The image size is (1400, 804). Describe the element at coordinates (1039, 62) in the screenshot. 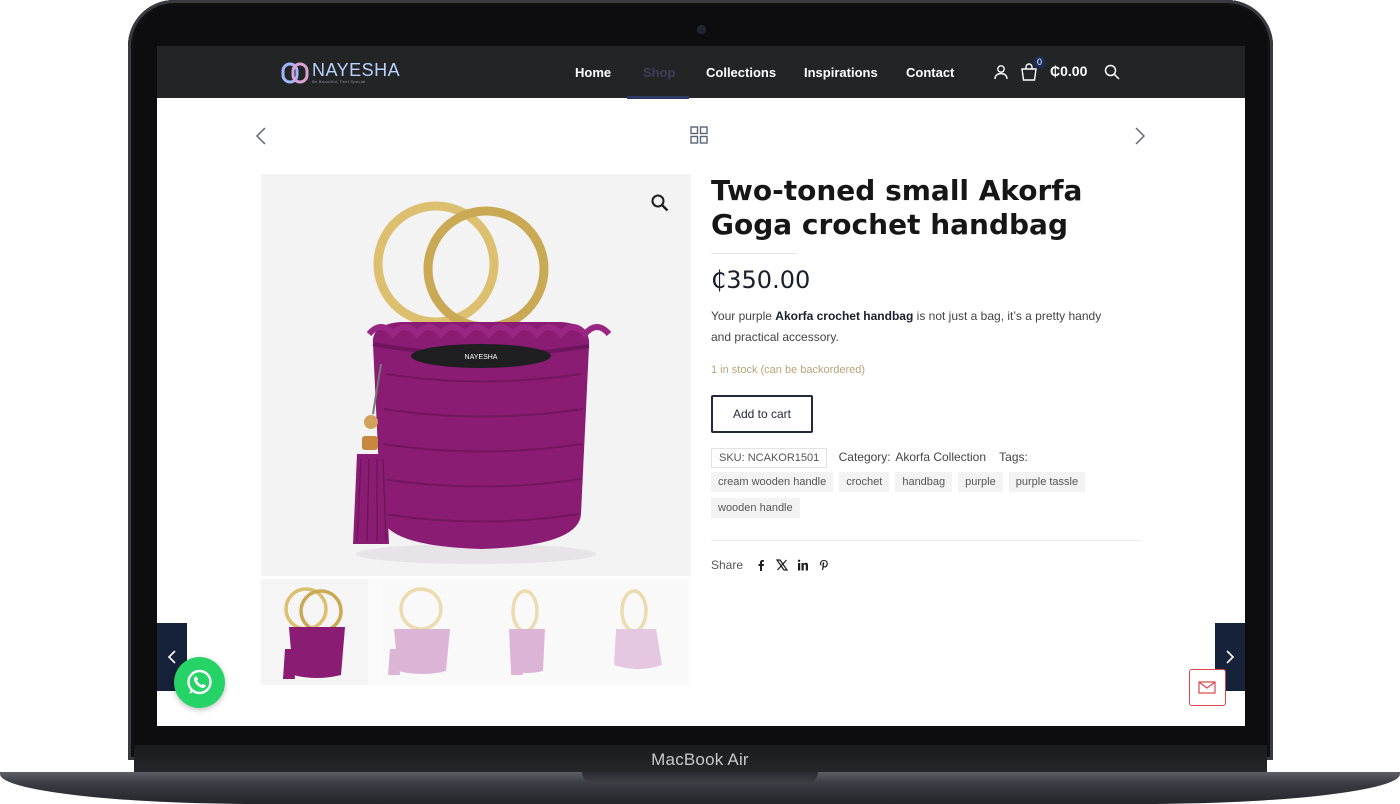

I see `cart-count-badge: 0` at that location.